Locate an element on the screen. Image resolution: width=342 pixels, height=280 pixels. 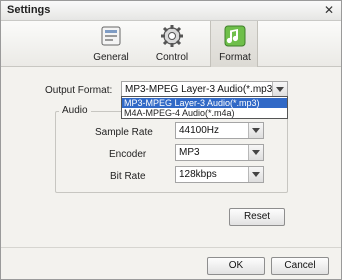
bit-rate-label: Bit Rate is located at coordinates (128, 176).